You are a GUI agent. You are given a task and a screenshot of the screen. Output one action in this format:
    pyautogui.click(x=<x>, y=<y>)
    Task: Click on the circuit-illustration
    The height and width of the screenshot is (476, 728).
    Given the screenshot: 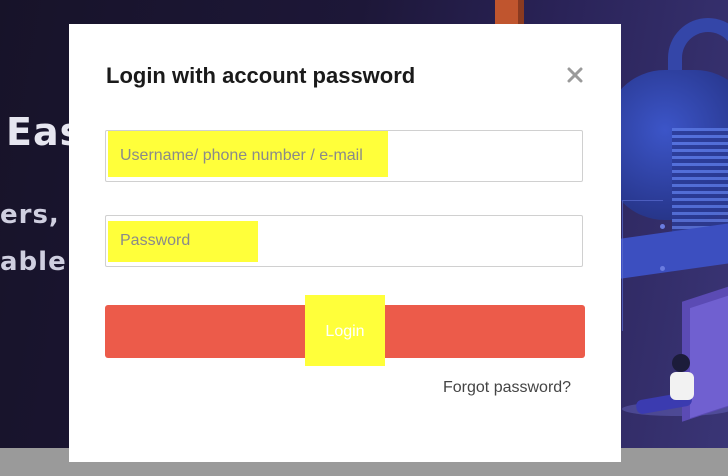 What is the action you would take?
    pyautogui.click(x=642, y=265)
    